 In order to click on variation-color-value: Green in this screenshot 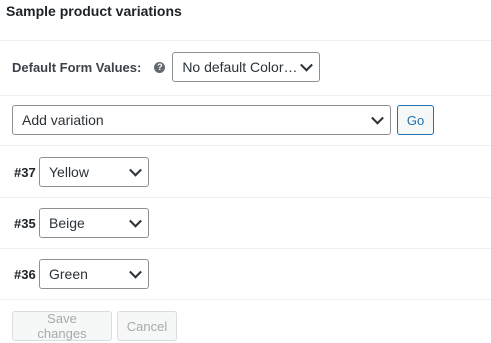, I will do `click(68, 274)`.